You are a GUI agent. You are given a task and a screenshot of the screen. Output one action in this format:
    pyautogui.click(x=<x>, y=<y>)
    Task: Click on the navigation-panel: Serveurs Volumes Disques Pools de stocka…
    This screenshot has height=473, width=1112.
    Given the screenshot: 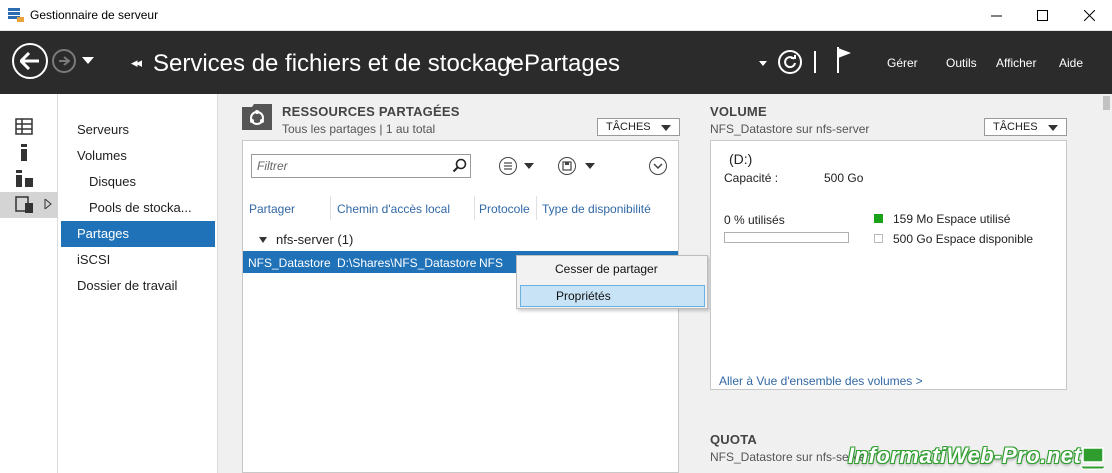 What is the action you would take?
    pyautogui.click(x=138, y=283)
    